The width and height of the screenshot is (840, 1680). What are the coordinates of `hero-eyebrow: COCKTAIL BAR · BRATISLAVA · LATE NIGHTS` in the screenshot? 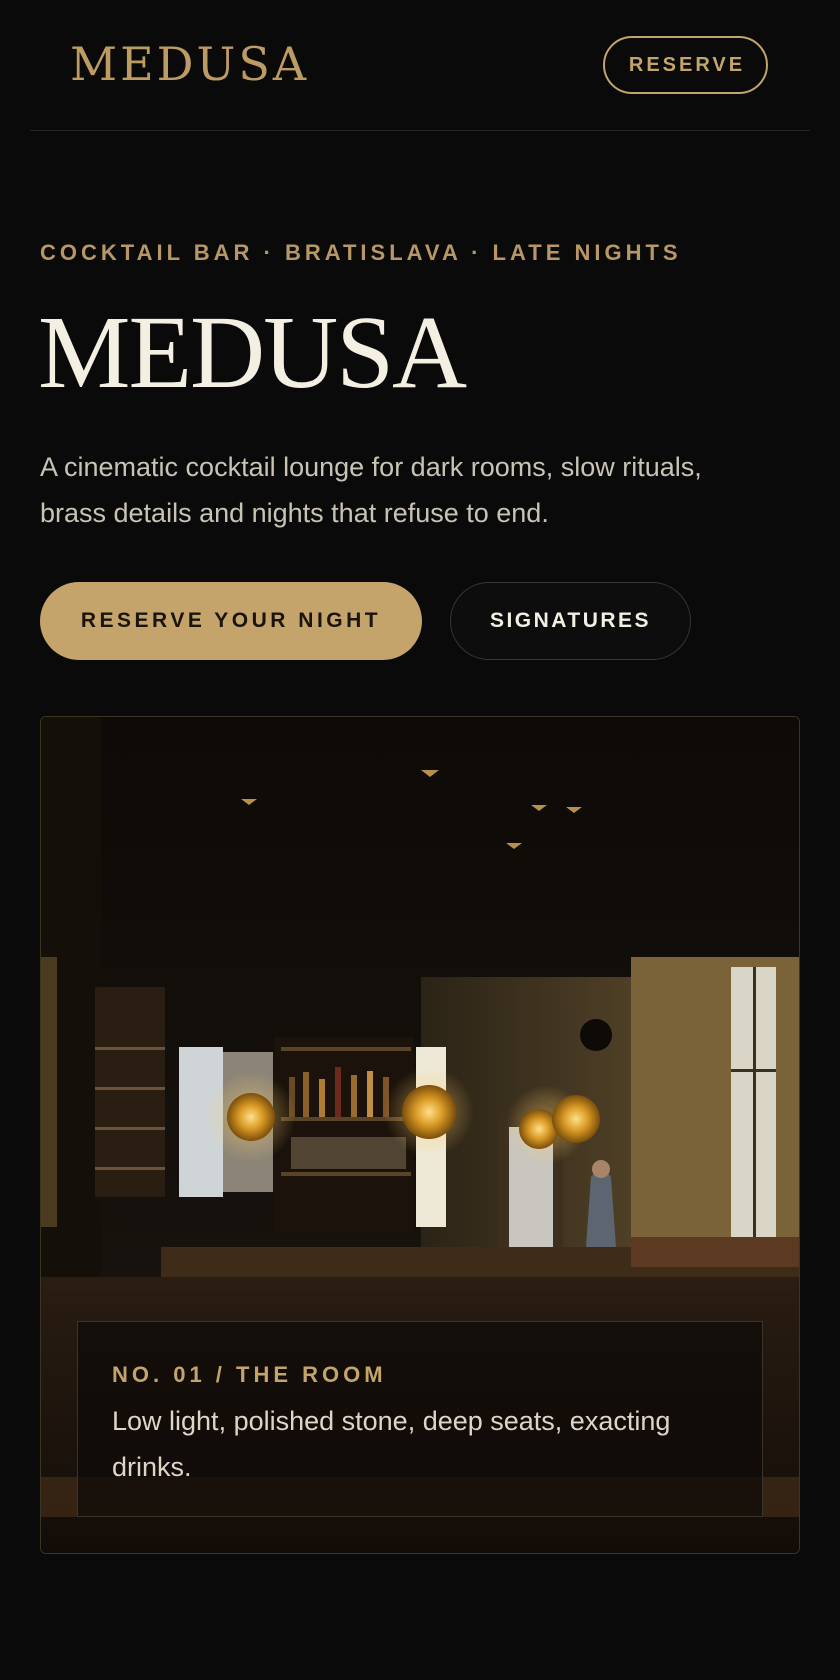 It's located at (361, 252).